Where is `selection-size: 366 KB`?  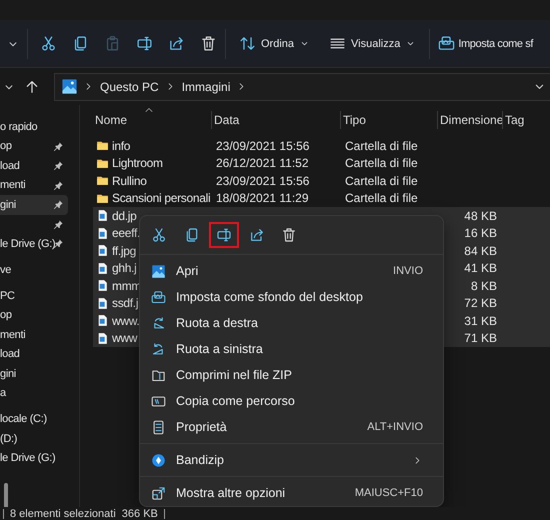
selection-size: 366 KB is located at coordinates (140, 514).